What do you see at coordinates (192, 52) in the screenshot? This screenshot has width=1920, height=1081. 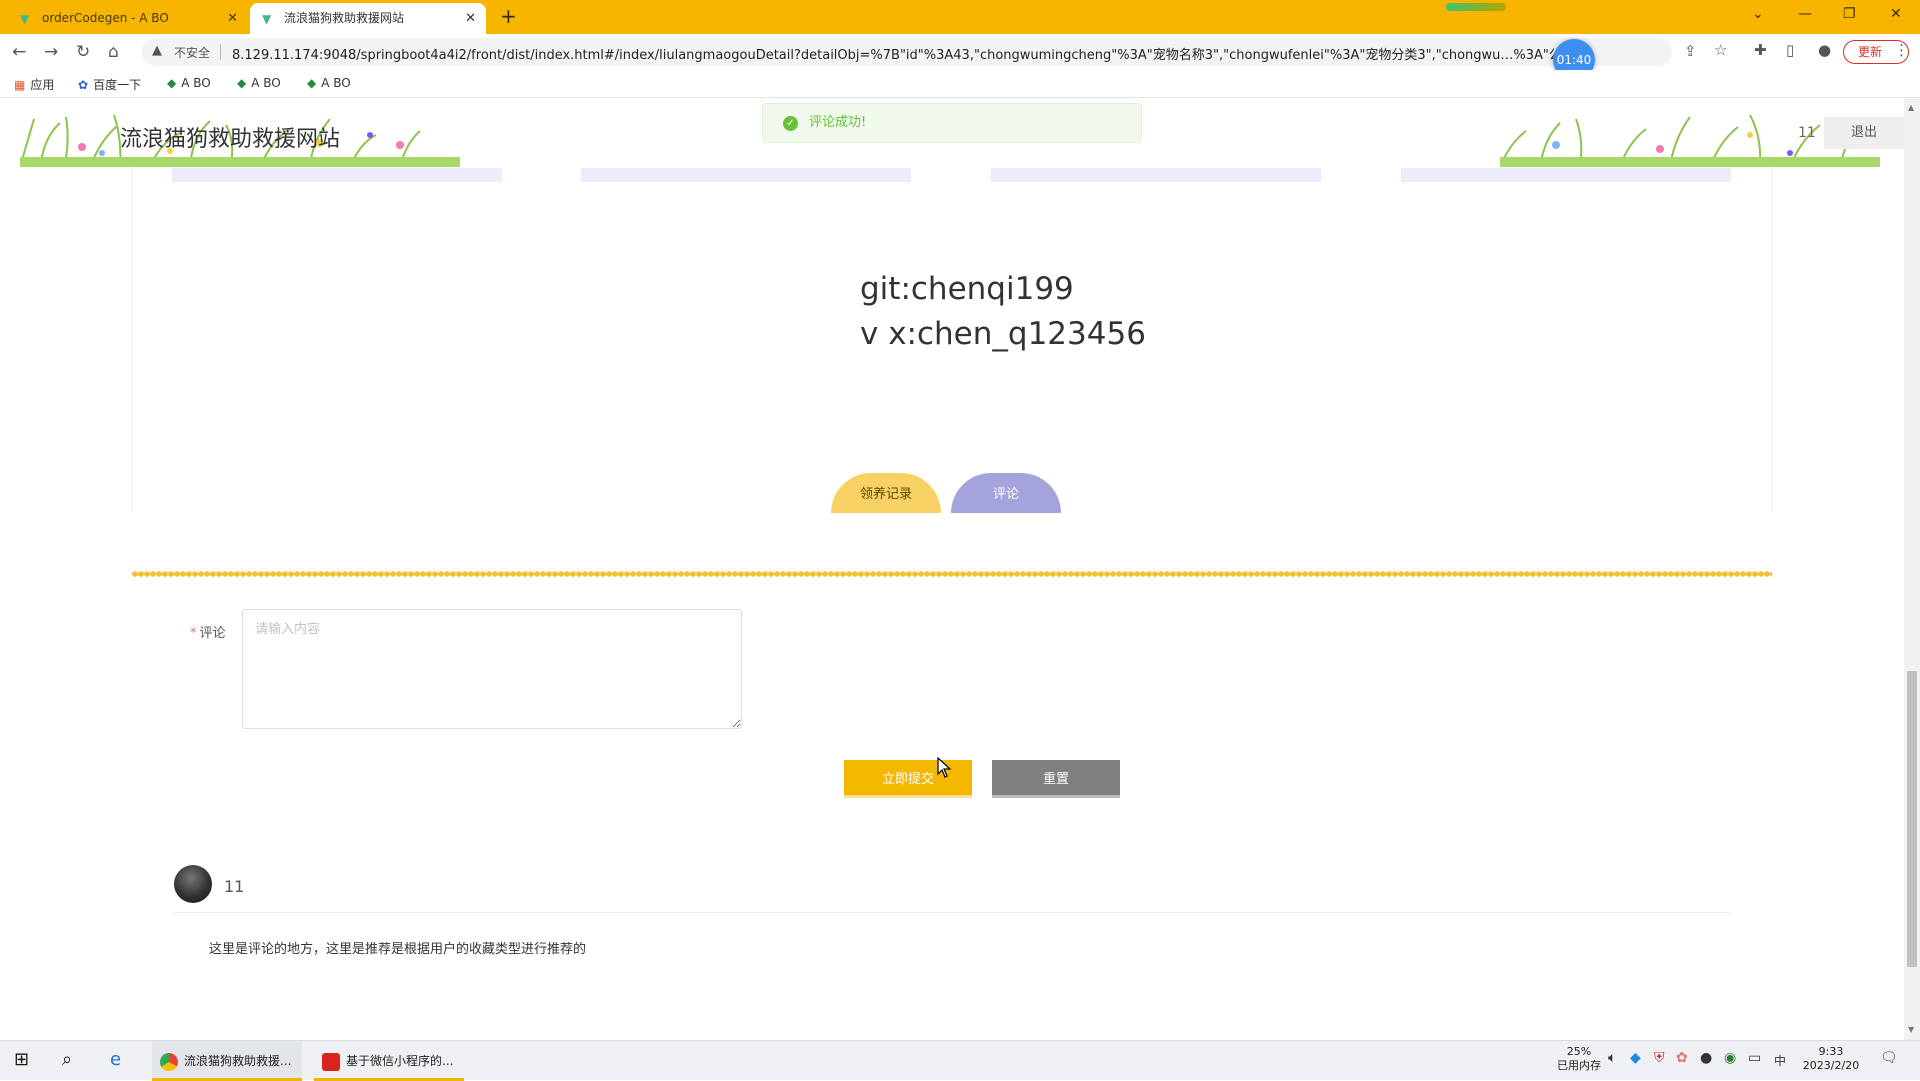 I see `insecure-label: 不安全` at bounding box center [192, 52].